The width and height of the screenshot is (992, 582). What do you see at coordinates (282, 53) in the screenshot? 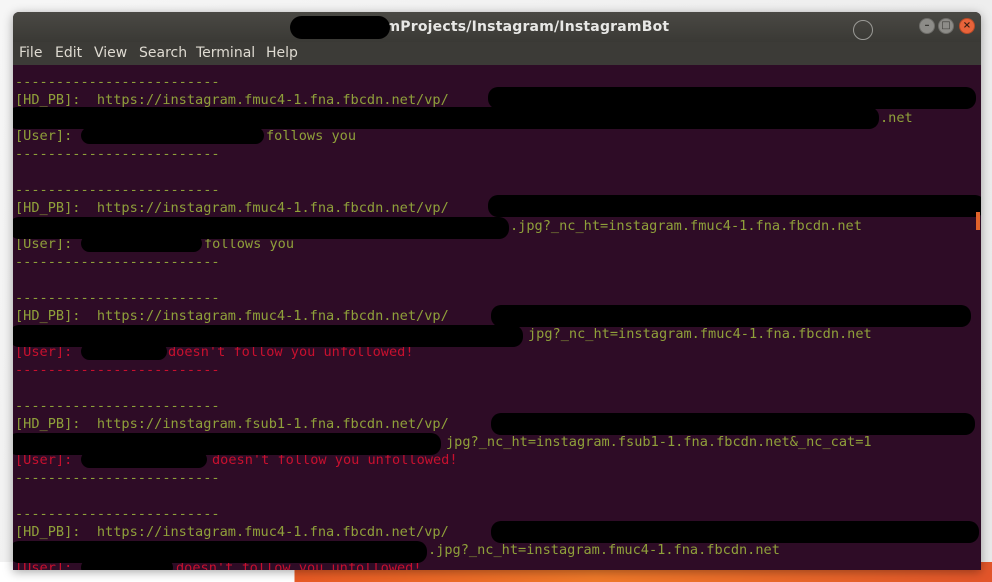
I see `menu-help: Help` at bounding box center [282, 53].